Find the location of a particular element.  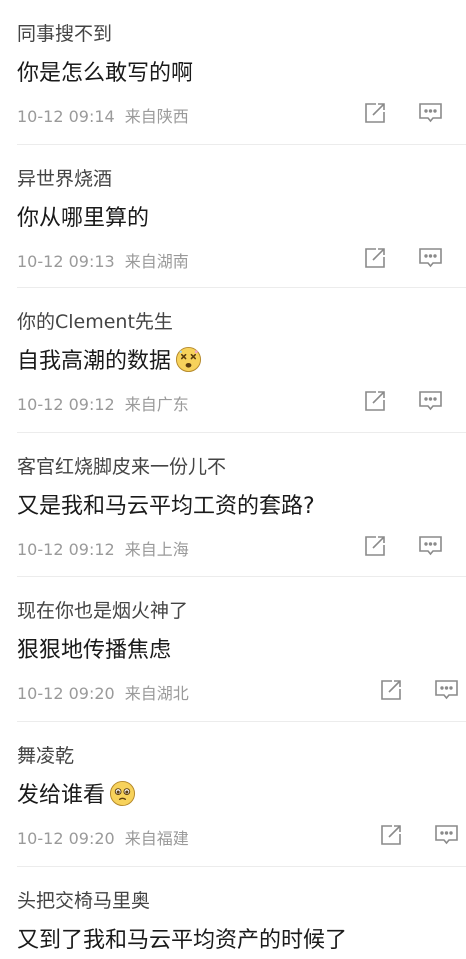

comment-meta: 10-12 09:20 来自福建 is located at coordinates (103, 837).